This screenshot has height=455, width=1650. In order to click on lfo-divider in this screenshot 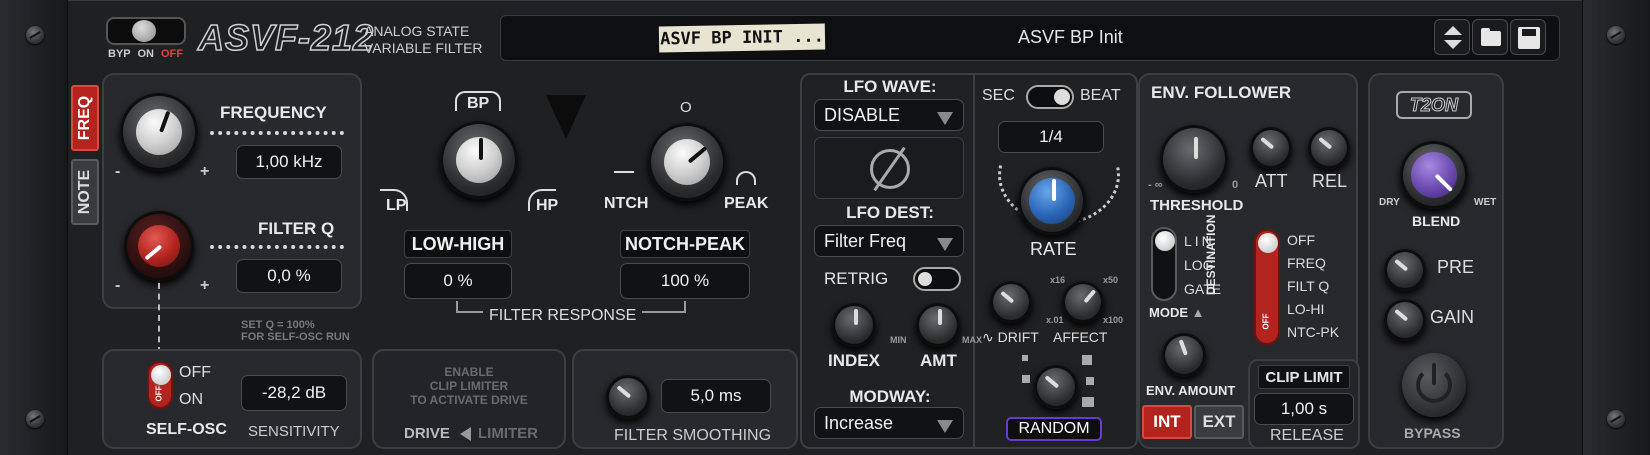, I will do `click(974, 261)`.